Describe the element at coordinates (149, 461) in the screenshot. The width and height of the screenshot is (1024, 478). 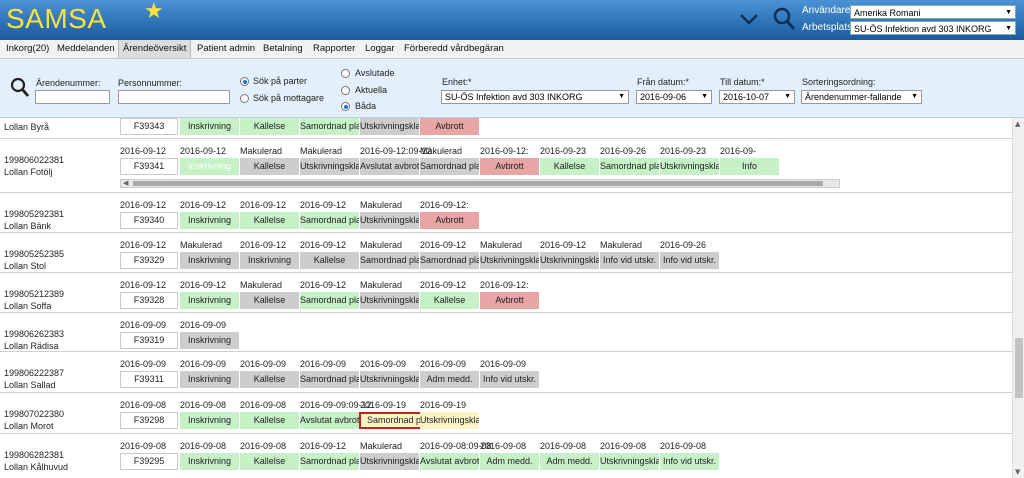
I see `case-id: F39295` at that location.